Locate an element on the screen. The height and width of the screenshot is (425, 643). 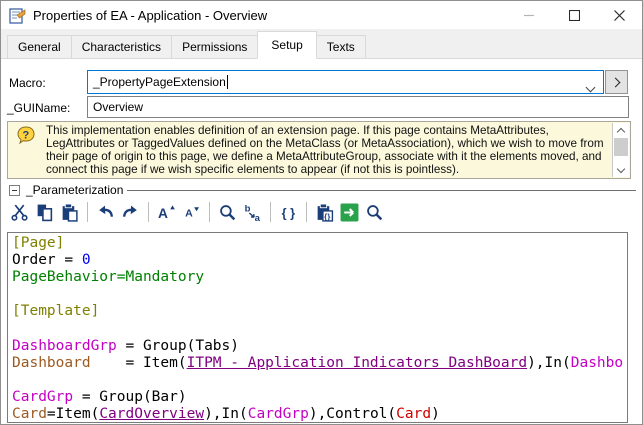
scroll-up-icon is located at coordinates (621, 130).